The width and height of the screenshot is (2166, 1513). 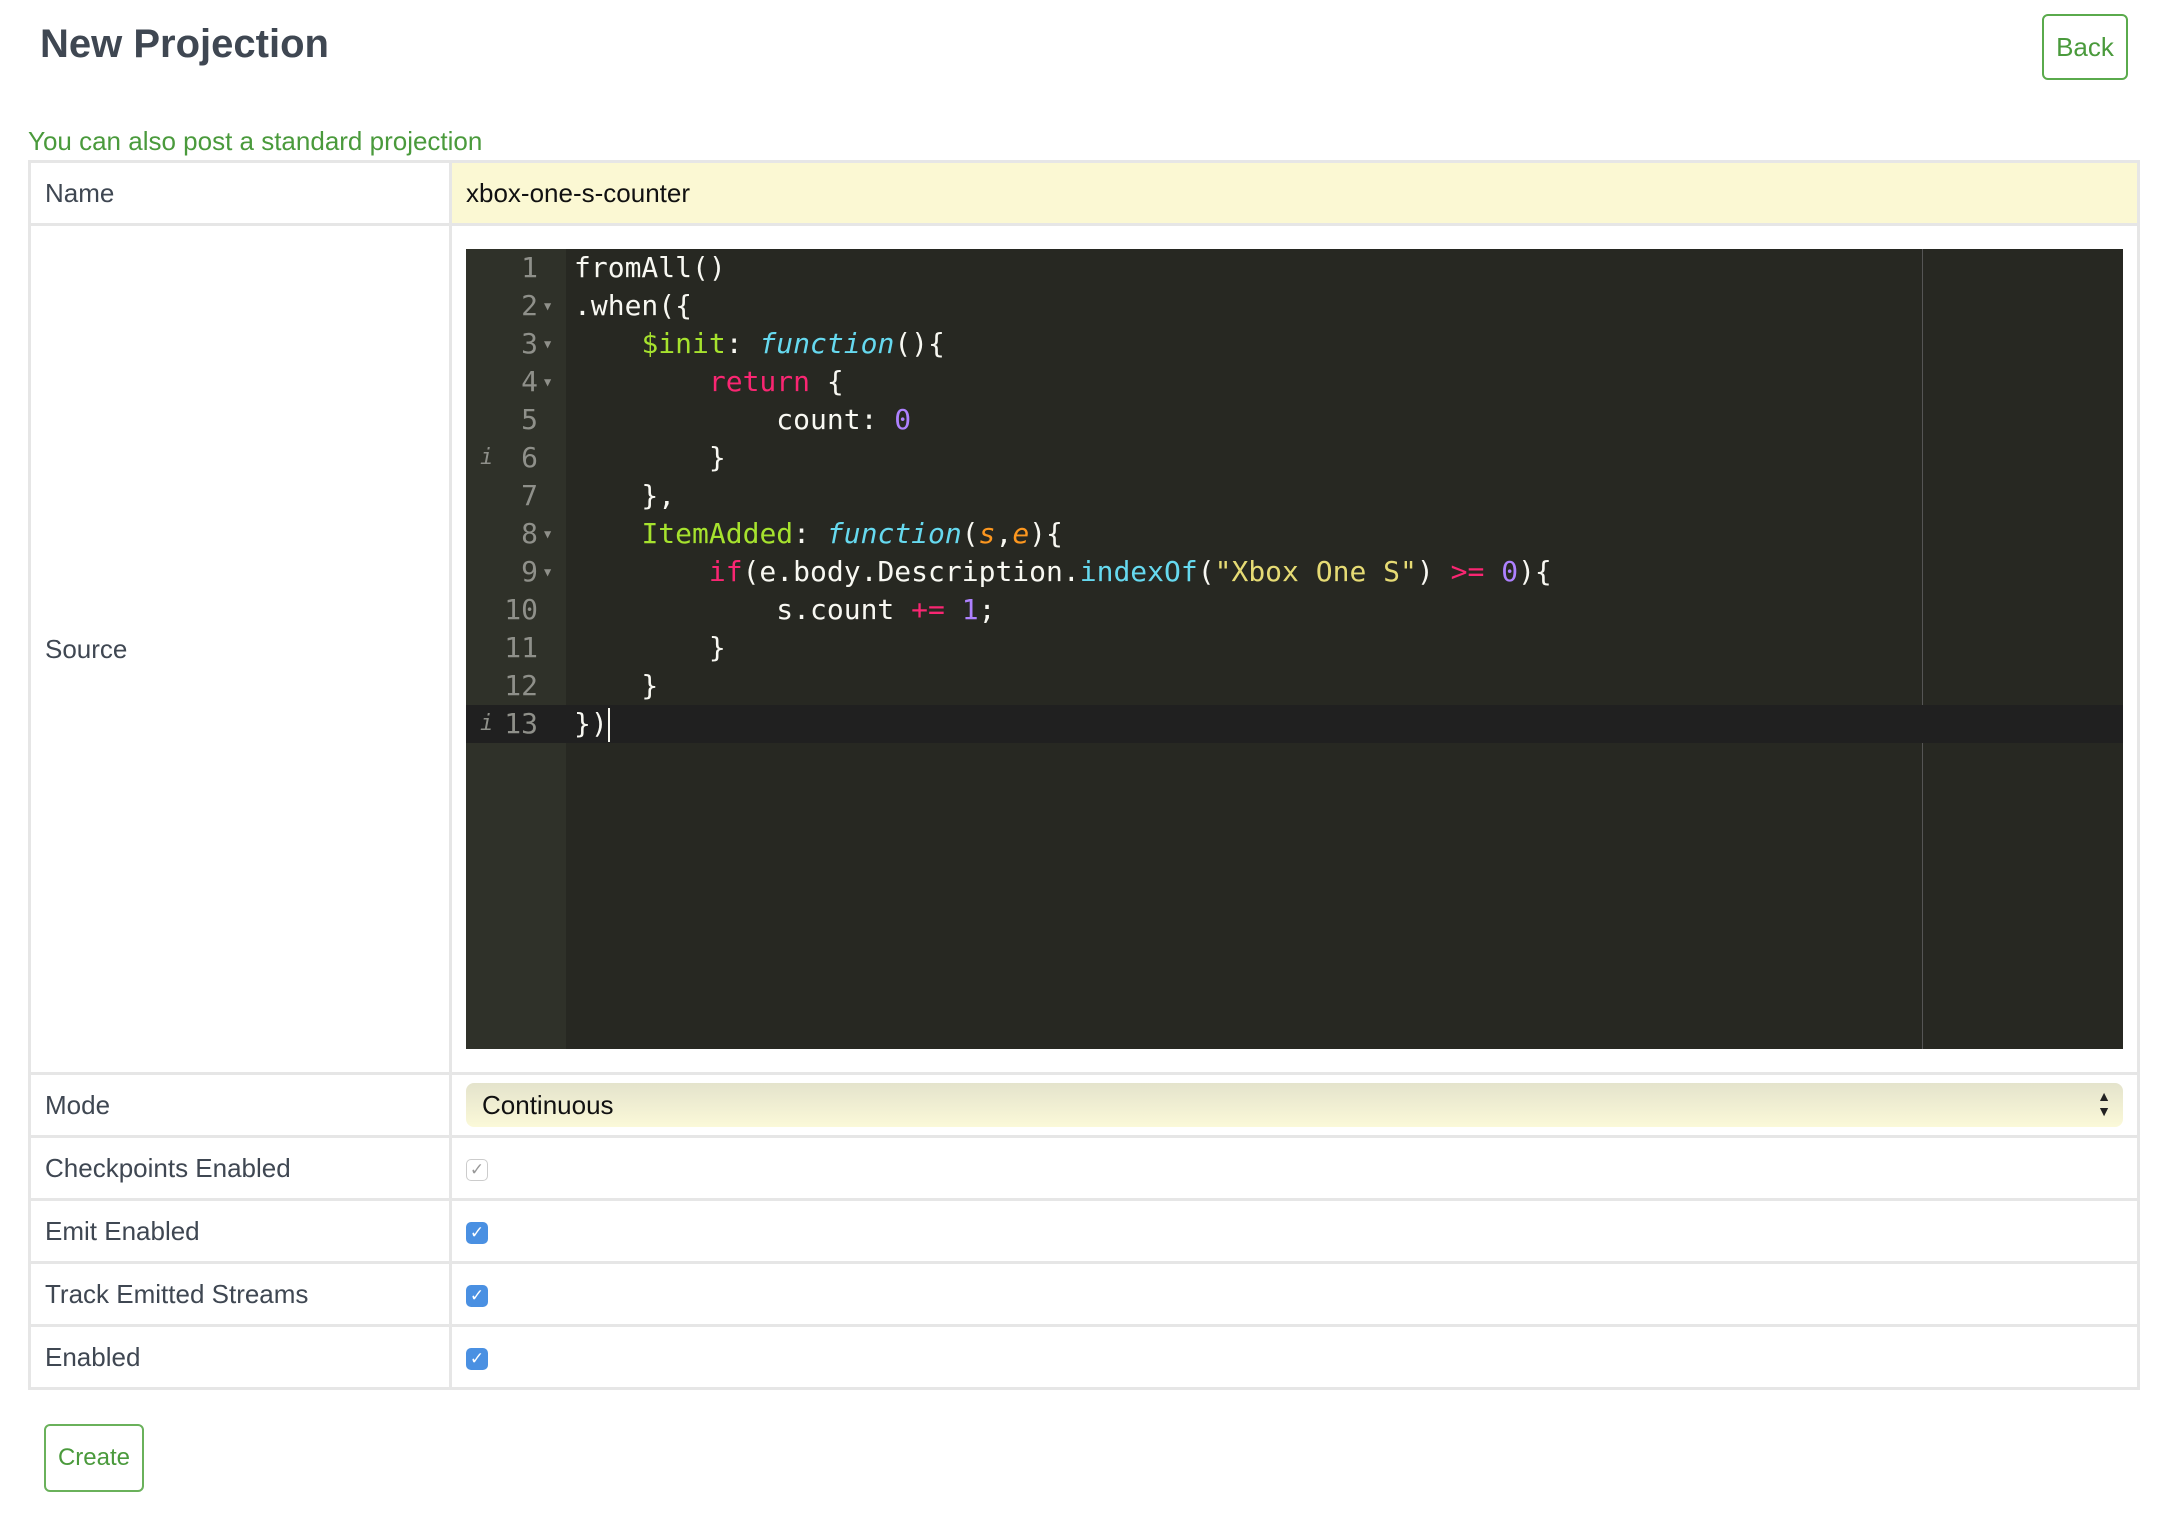 What do you see at coordinates (94, 1458) in the screenshot?
I see `create-button: Create` at bounding box center [94, 1458].